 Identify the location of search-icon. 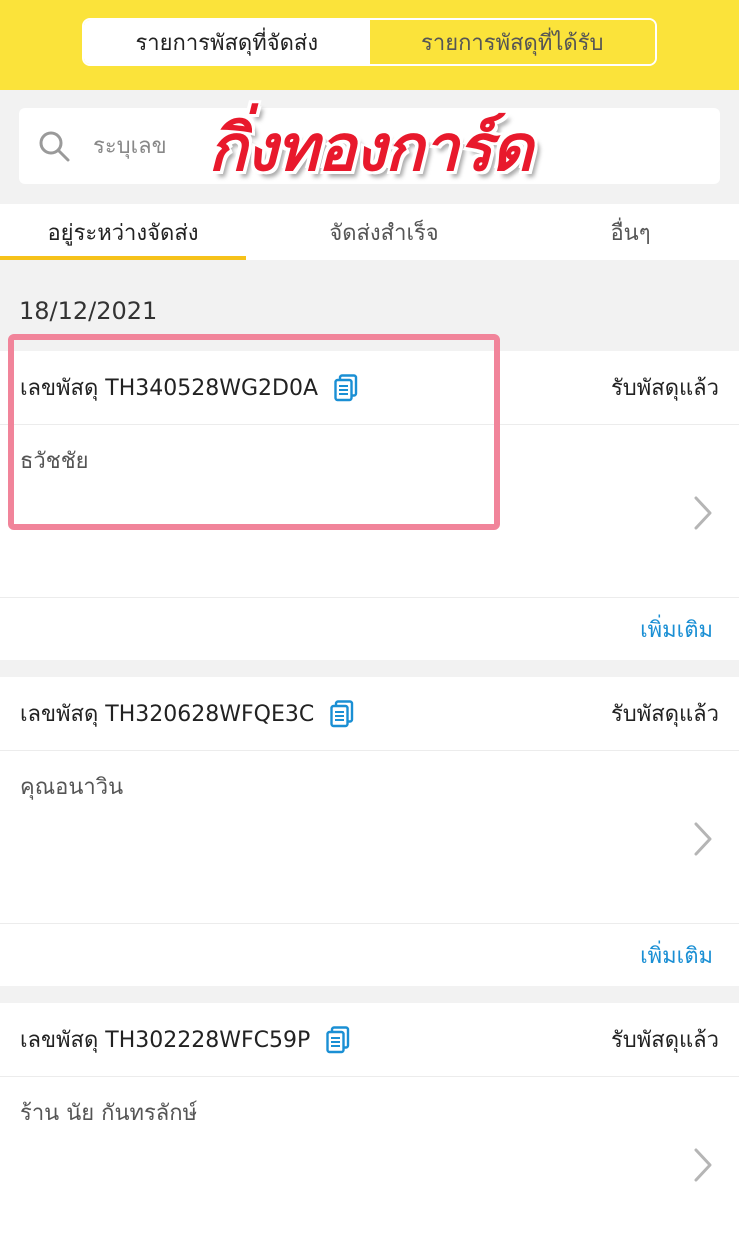
(54, 146).